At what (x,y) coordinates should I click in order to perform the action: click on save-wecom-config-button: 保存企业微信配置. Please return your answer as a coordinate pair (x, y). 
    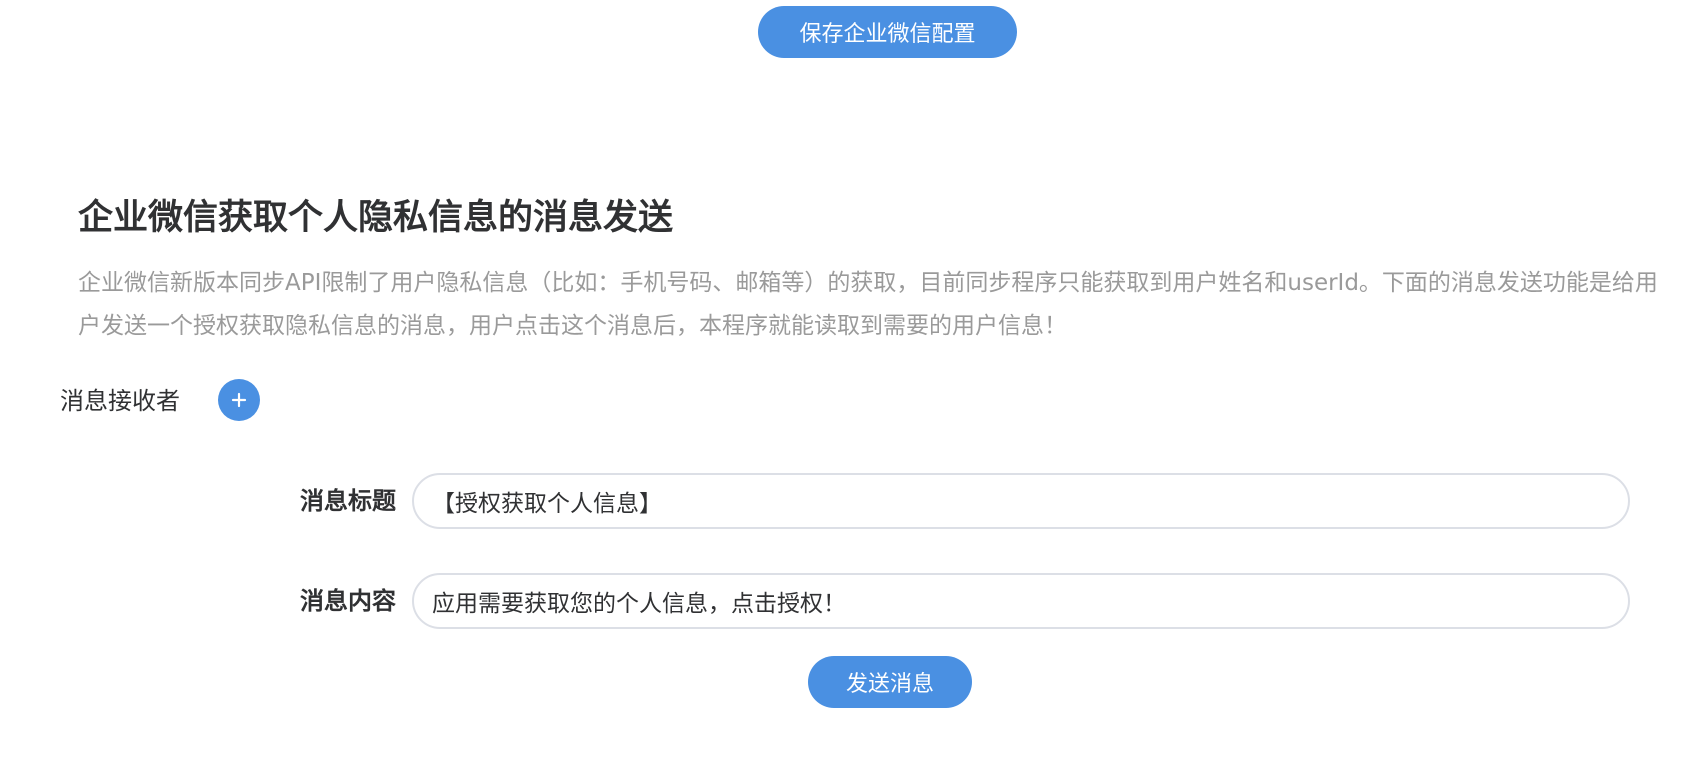
    Looking at the image, I should click on (887, 32).